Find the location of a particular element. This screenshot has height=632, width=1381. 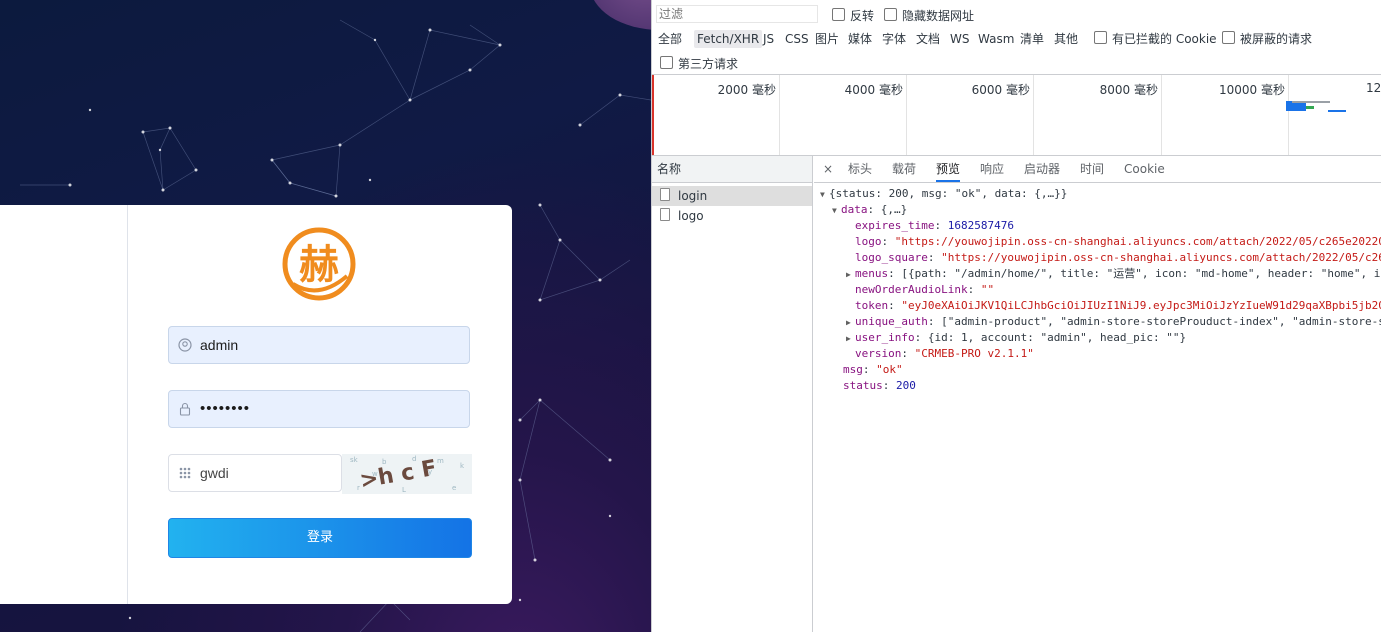

detail-tabs: × 标头 载荷 预览 响应 启动器 时间 Cookie is located at coordinates (1097, 169).